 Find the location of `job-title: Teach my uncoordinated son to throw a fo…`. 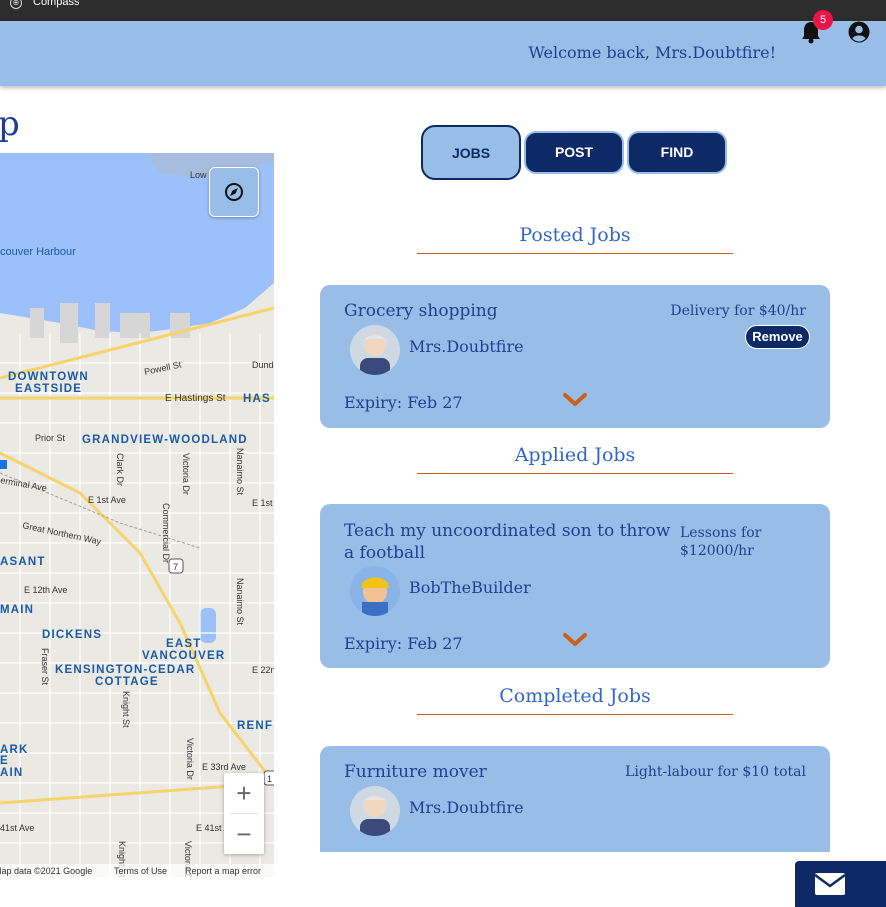

job-title: Teach my uncoordinated son to throw a fo… is located at coordinates (507, 542).